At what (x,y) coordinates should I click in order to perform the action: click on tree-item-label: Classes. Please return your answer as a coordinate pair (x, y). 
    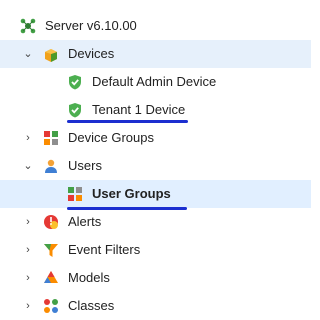
    Looking at the image, I should click on (91, 305).